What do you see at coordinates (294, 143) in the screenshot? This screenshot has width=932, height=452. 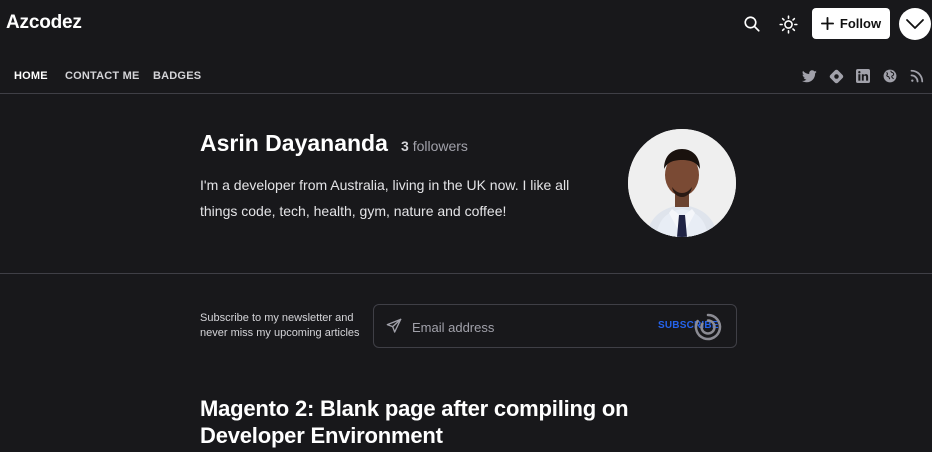 I see `author-name: Asrin Dayananda` at bounding box center [294, 143].